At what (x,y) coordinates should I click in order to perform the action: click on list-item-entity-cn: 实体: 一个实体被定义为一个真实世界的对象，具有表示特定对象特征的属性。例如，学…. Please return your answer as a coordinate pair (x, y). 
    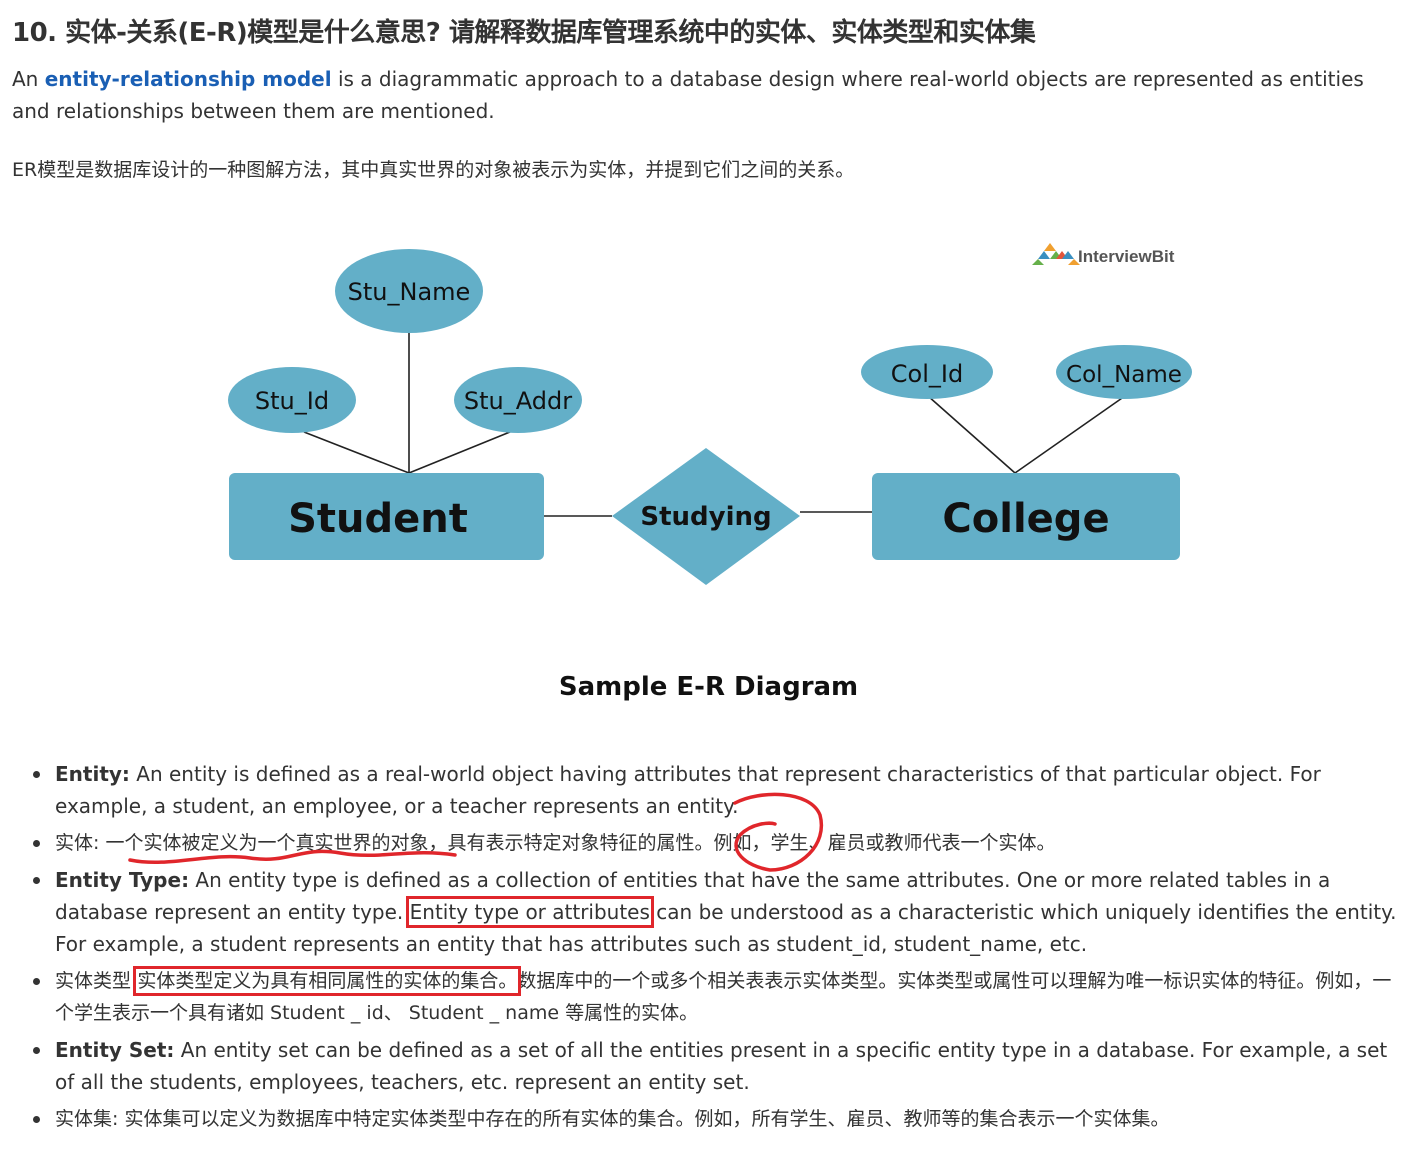
    Looking at the image, I should click on (716, 843).